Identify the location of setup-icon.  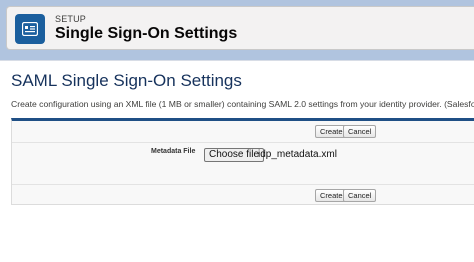
(30, 29).